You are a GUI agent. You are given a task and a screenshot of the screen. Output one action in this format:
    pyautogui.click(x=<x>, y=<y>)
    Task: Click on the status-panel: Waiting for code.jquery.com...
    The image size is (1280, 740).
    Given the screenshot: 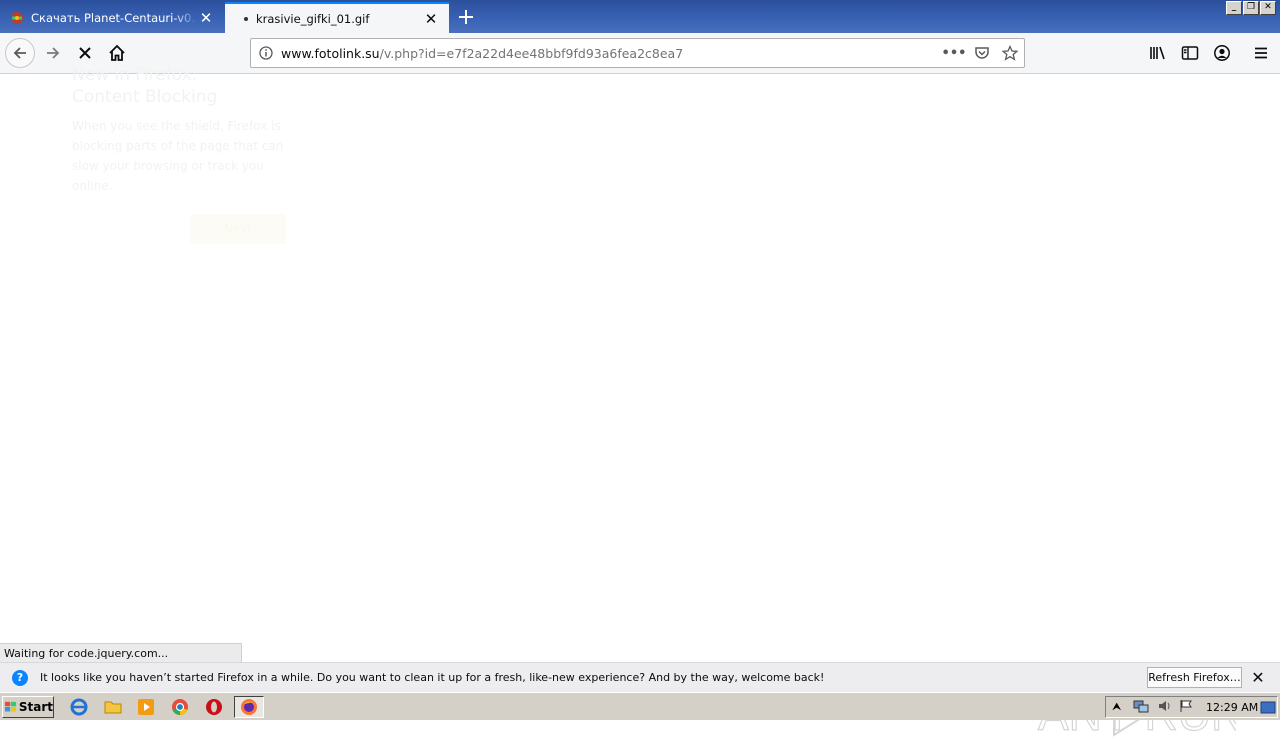 What is the action you would take?
    pyautogui.click(x=121, y=652)
    